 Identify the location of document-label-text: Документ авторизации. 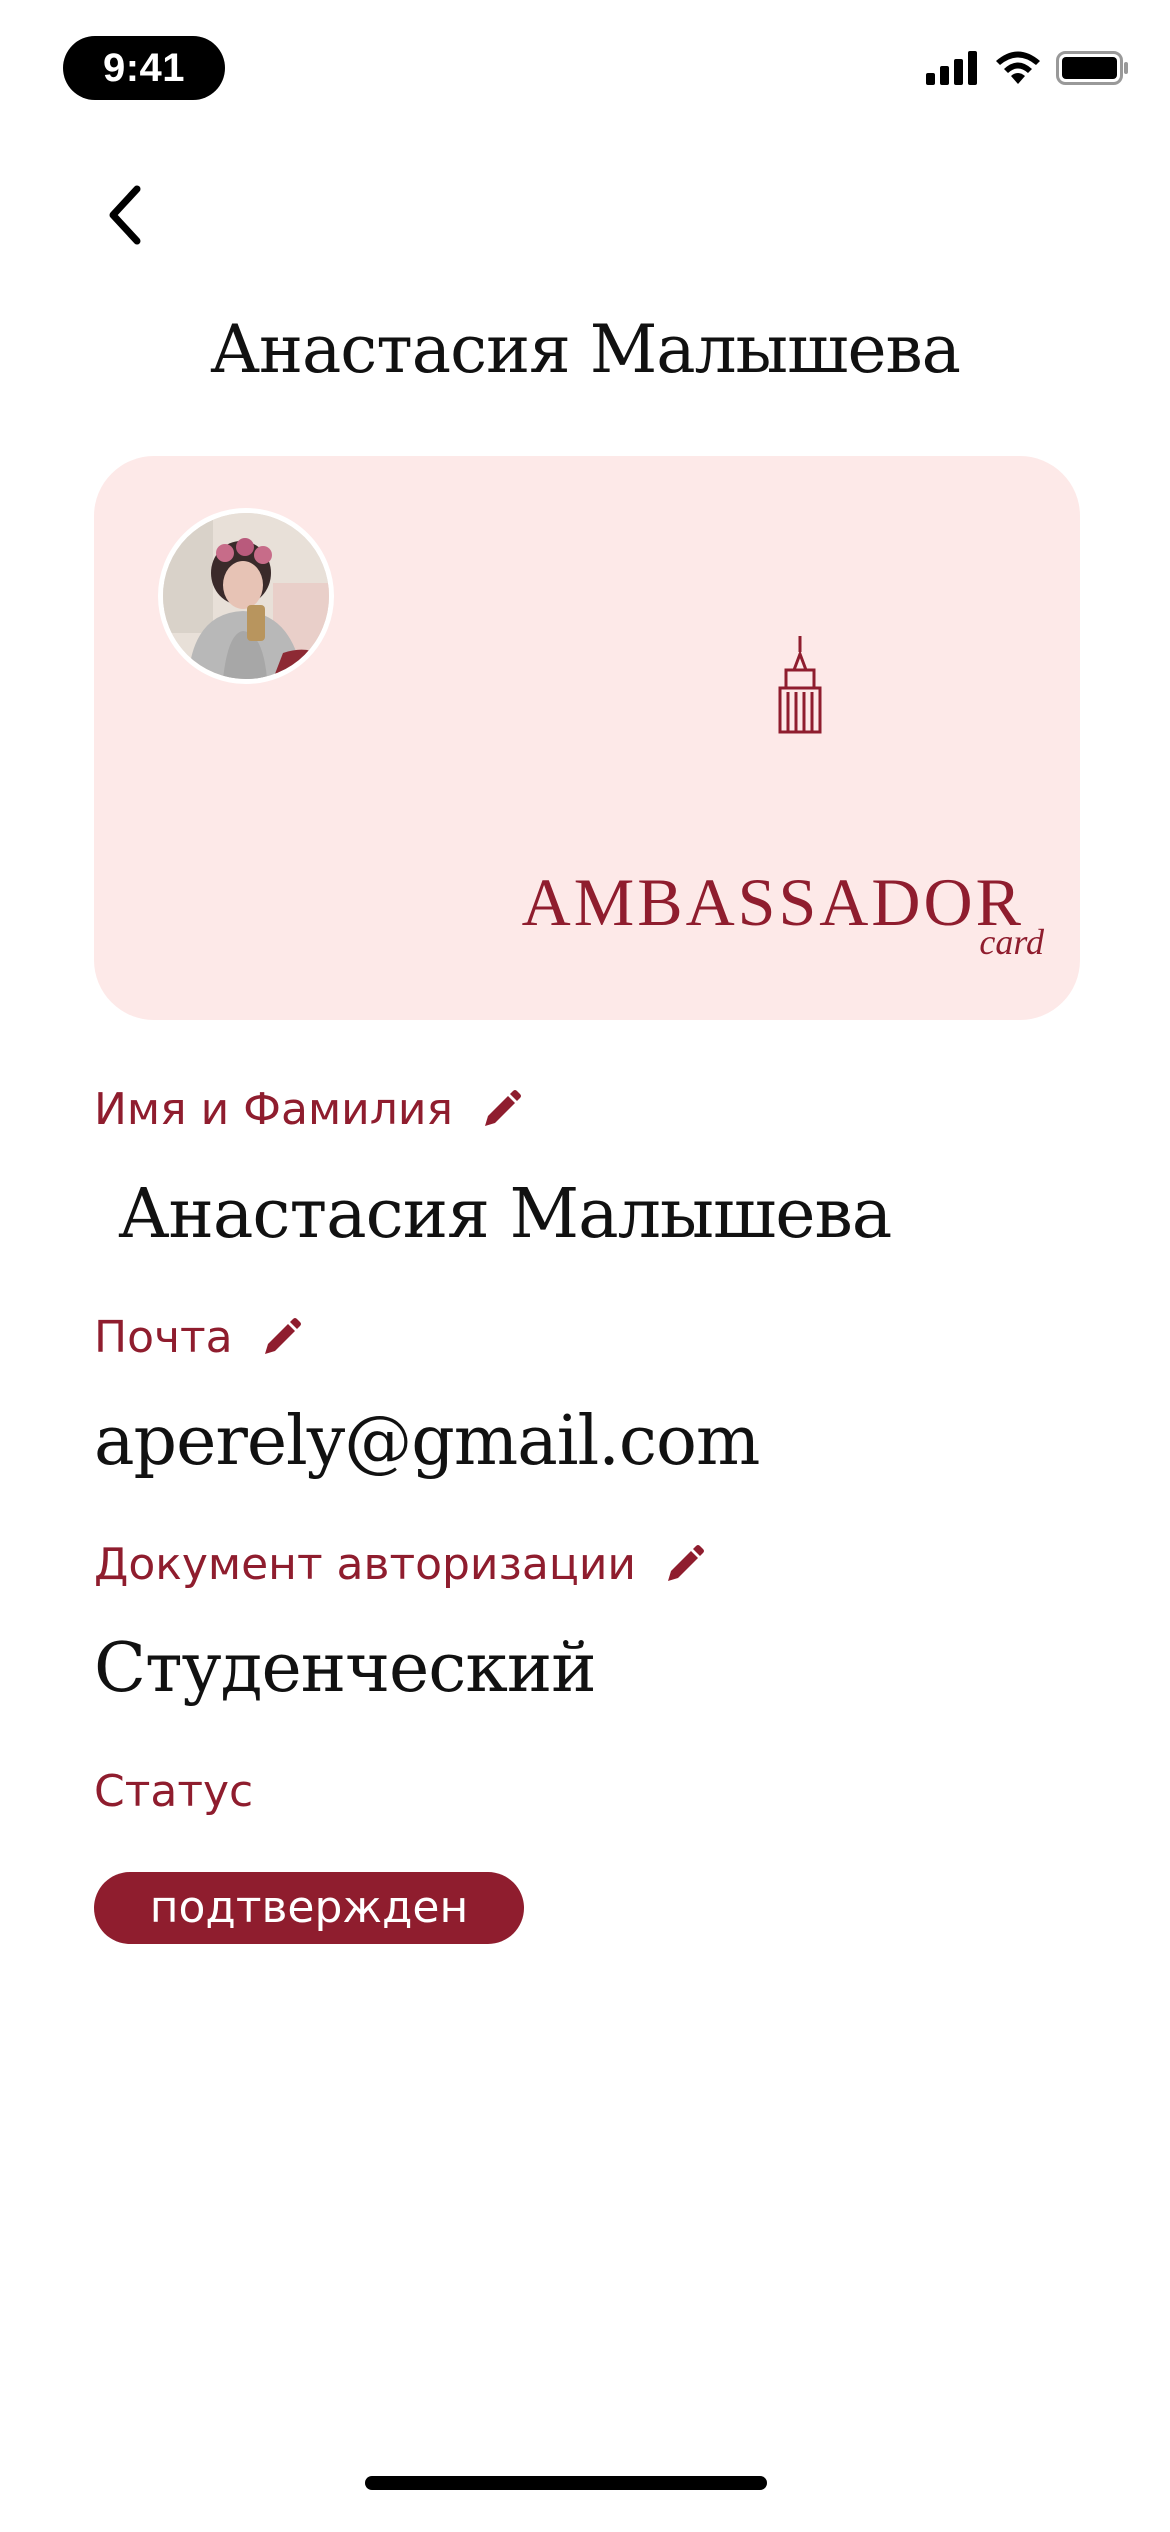
(365, 1564).